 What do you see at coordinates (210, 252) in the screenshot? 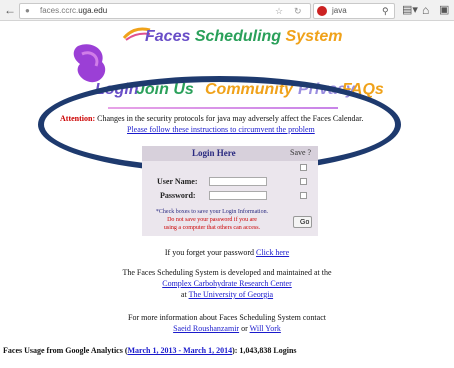
I see `forgot-password-text: If you forget your password` at bounding box center [210, 252].